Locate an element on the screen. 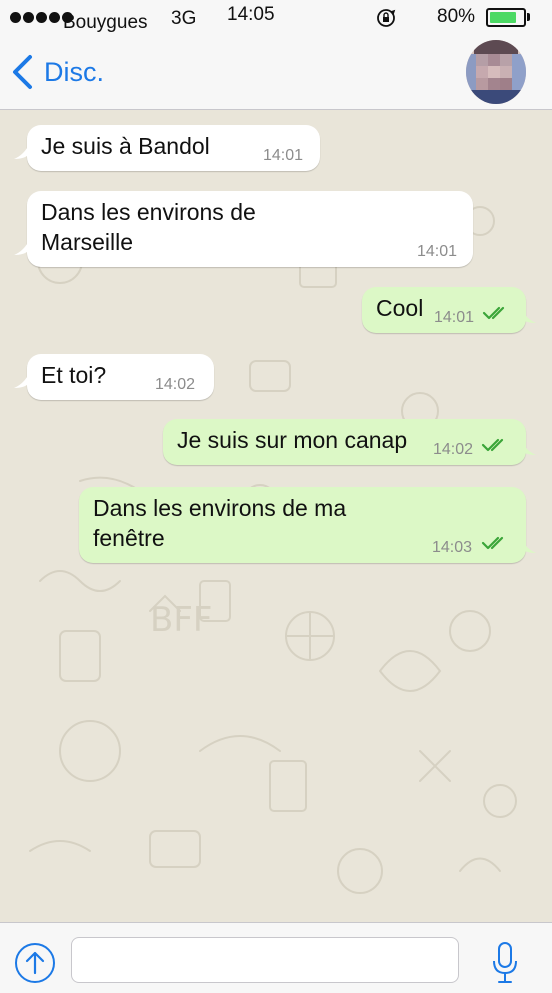  message-outgoing: Je suis sur mon canap 14:02 is located at coordinates (344, 442).